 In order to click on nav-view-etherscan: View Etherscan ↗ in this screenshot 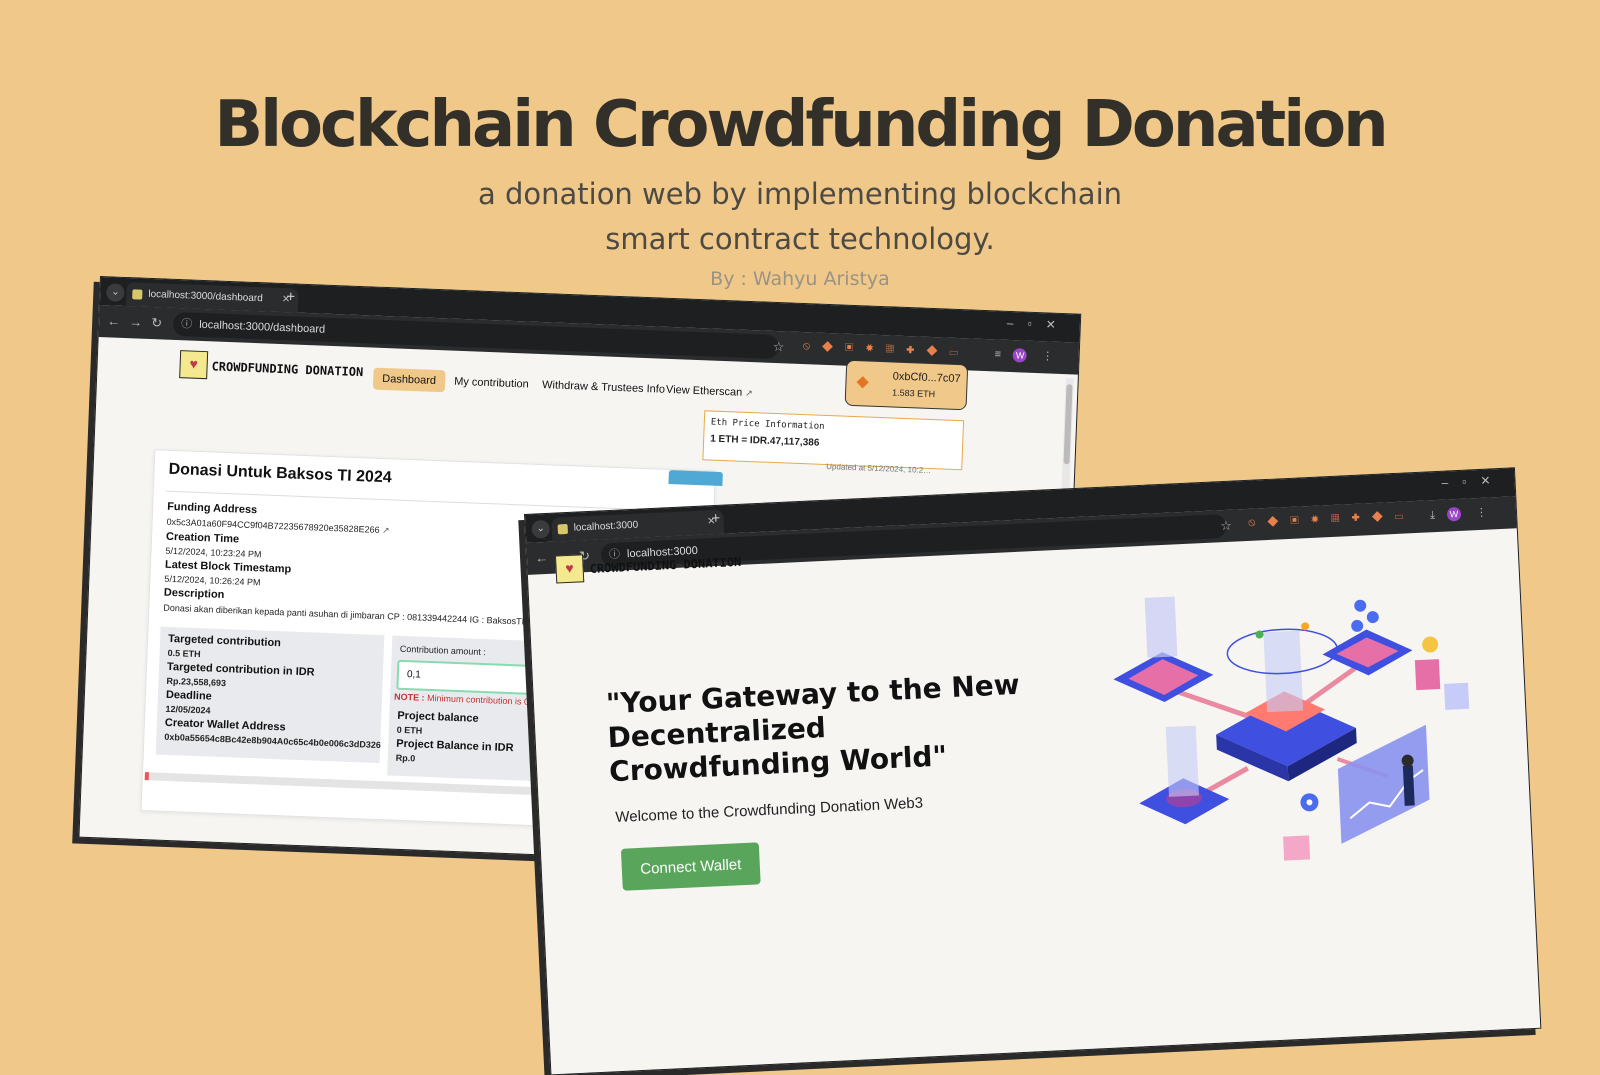, I will do `click(710, 391)`.